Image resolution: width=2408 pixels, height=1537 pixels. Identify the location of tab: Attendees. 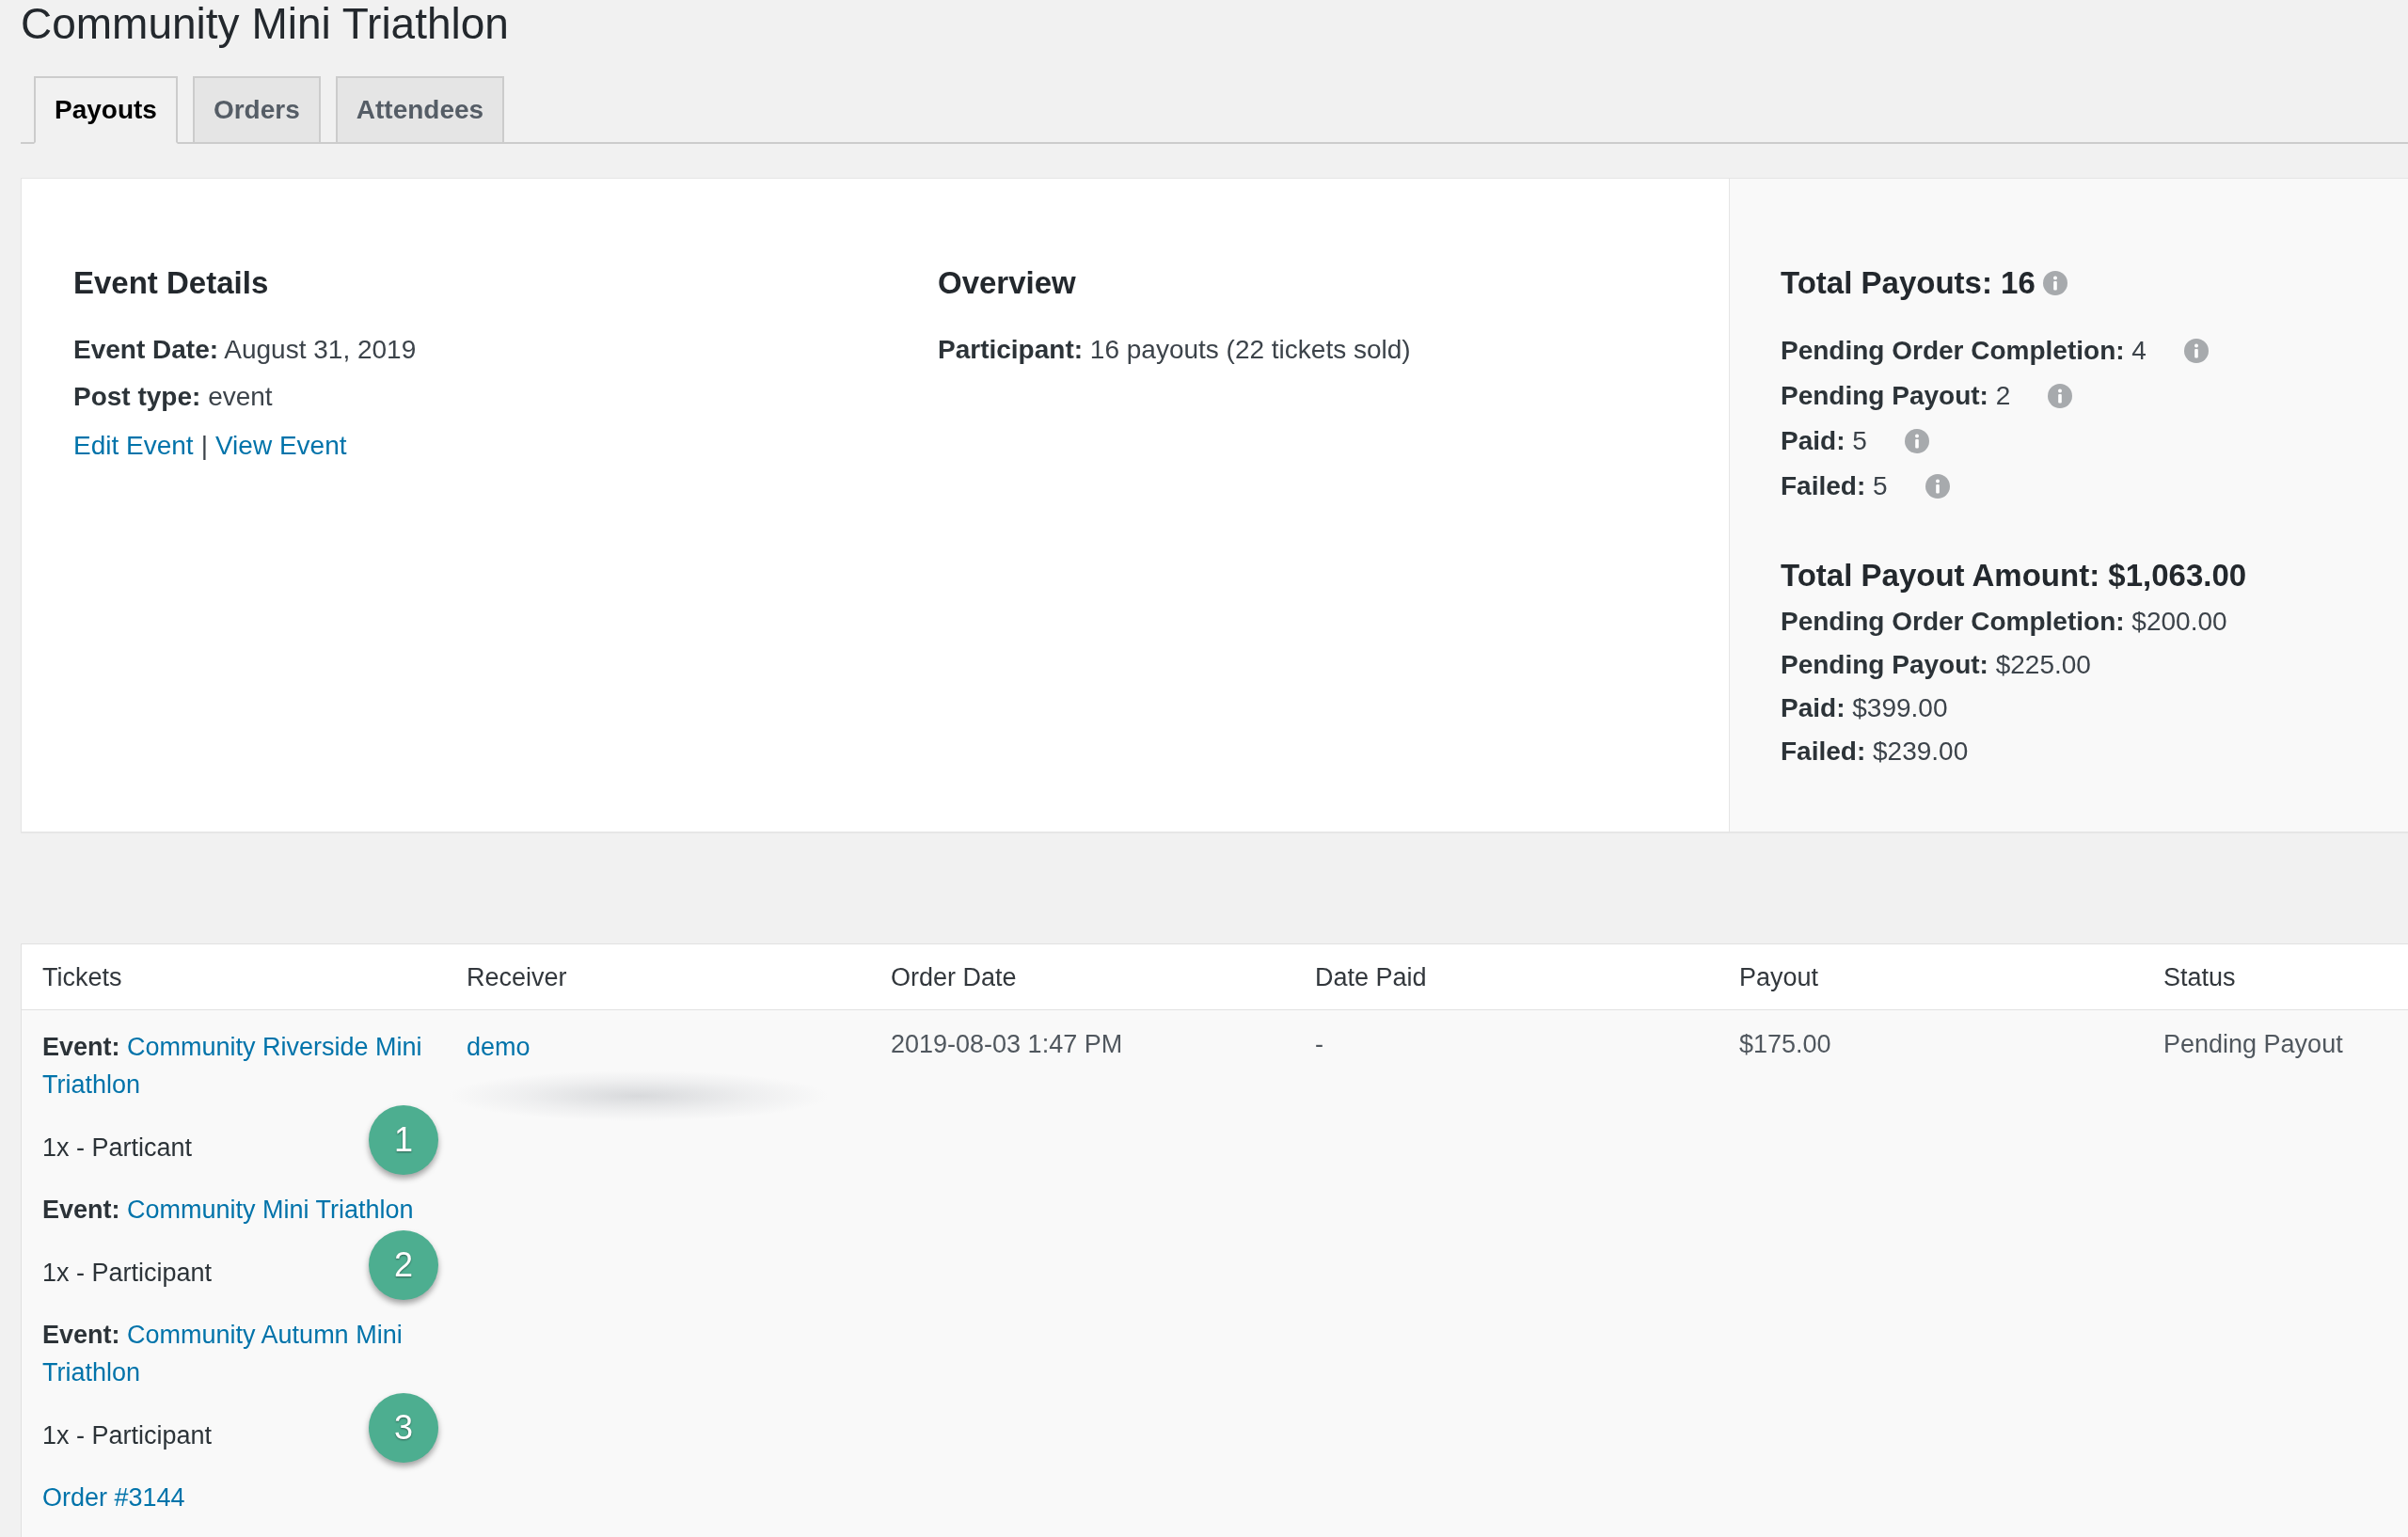
(420, 110).